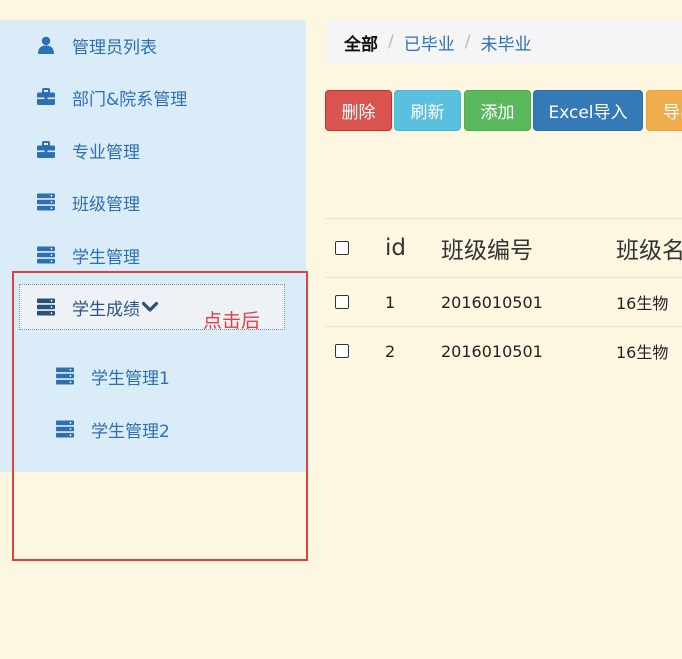 This screenshot has height=659, width=682. What do you see at coordinates (649, 251) in the screenshot?
I see `table-header-class-name: 班级名称` at bounding box center [649, 251].